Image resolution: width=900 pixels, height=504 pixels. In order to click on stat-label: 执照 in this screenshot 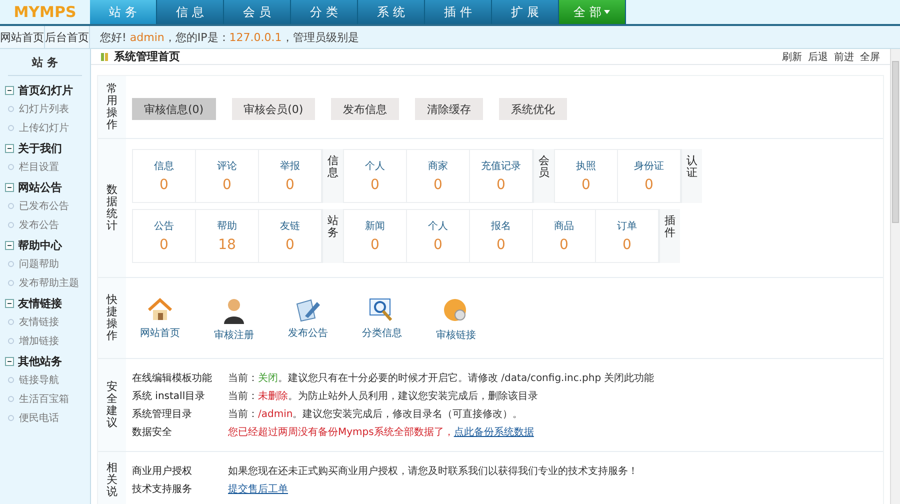, I will do `click(586, 166)`.